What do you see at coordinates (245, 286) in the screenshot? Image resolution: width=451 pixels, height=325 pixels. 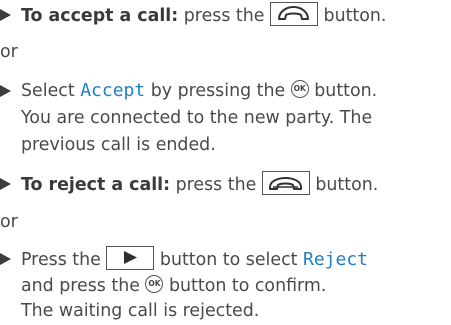 I see `press-reject-line-2-b: button to confirm.` at bounding box center [245, 286].